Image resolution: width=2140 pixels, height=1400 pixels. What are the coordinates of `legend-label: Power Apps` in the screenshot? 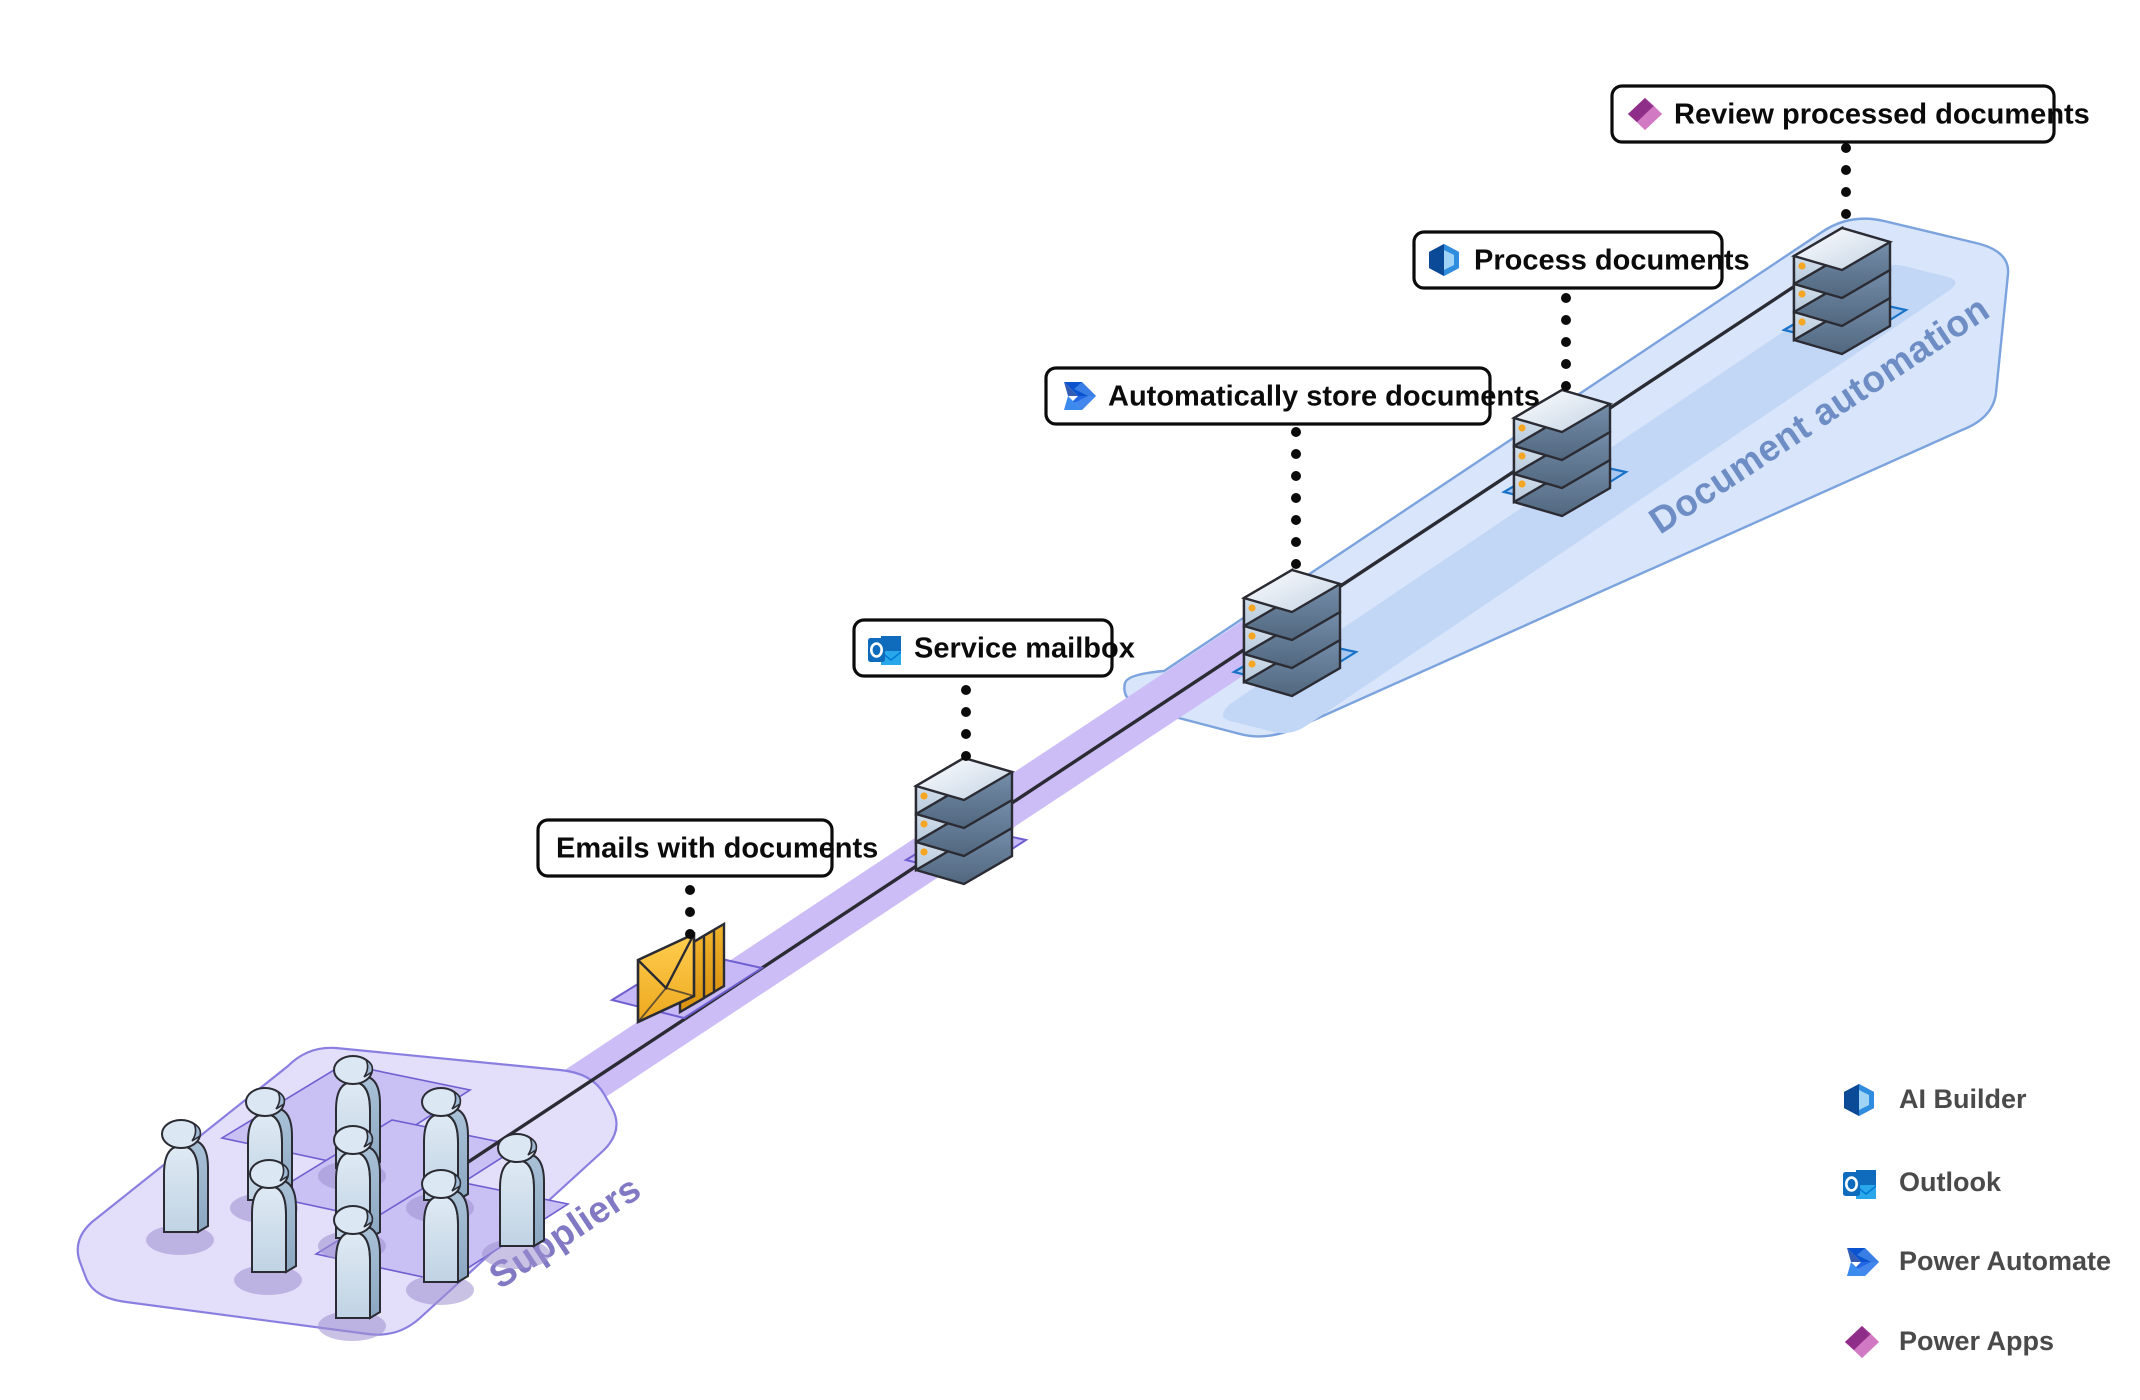 It's located at (1976, 1341).